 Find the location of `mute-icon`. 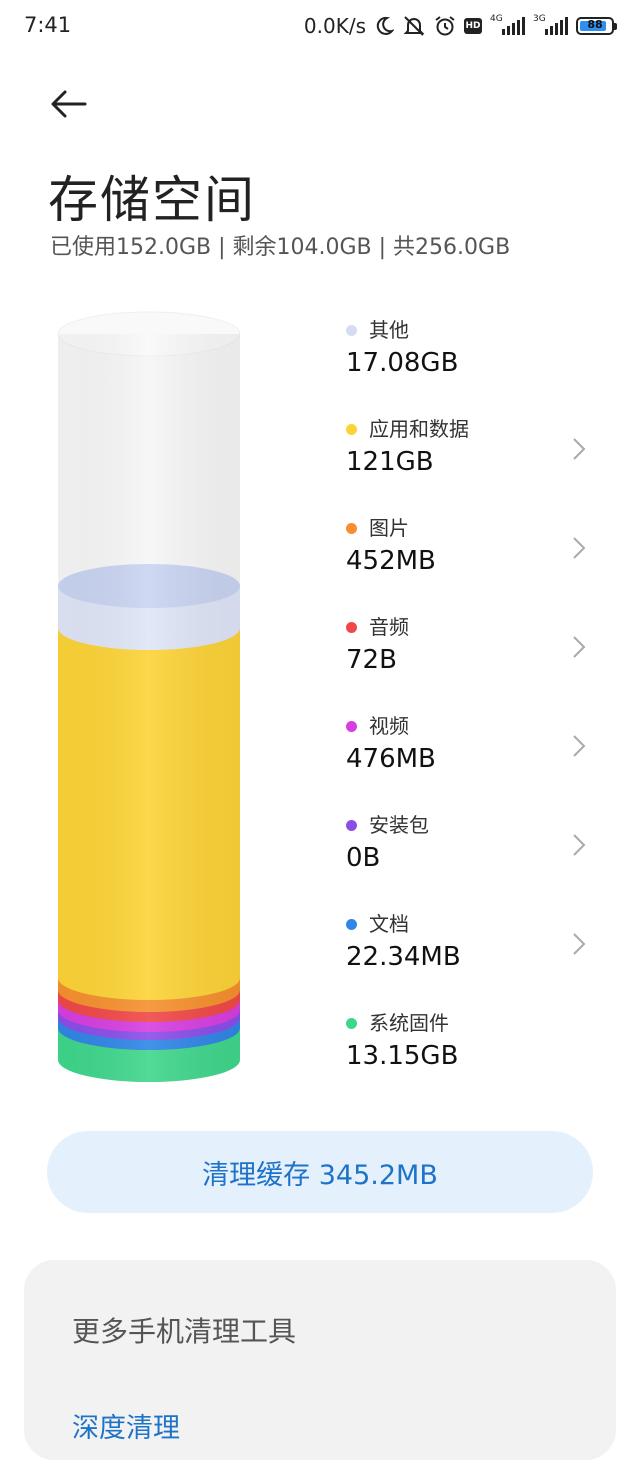

mute-icon is located at coordinates (414, 26).